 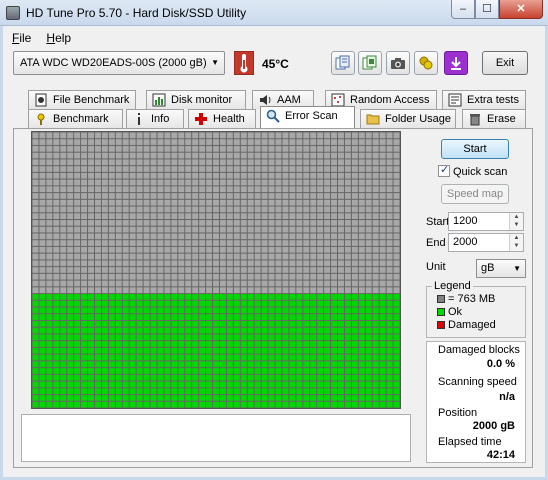 What do you see at coordinates (444, 170) in the screenshot?
I see `checkbox-checked-icon` at bounding box center [444, 170].